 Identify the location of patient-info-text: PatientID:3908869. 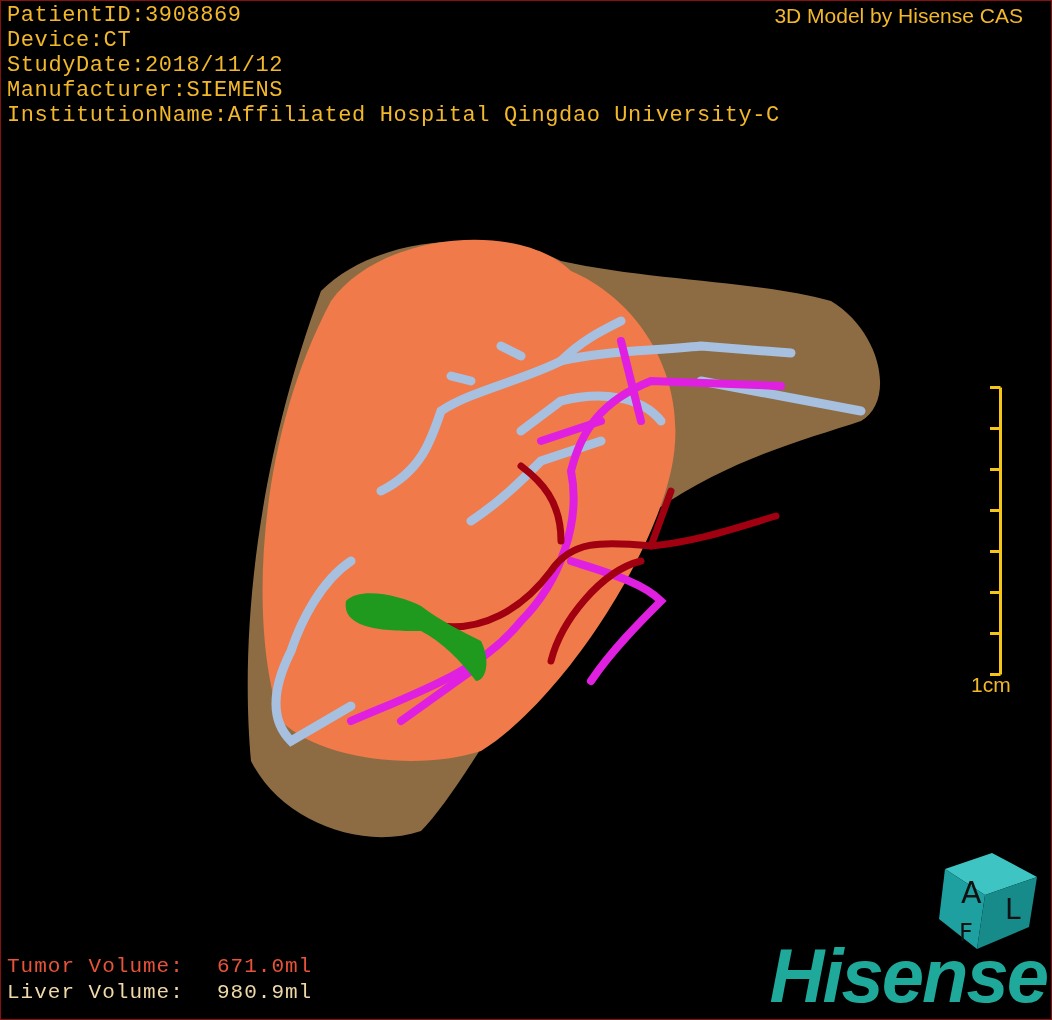
(124, 15).